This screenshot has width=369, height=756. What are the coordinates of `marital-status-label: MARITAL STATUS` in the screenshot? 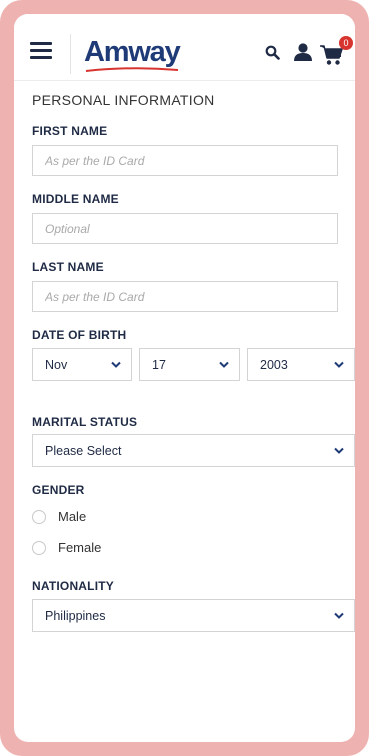 It's located at (85, 422).